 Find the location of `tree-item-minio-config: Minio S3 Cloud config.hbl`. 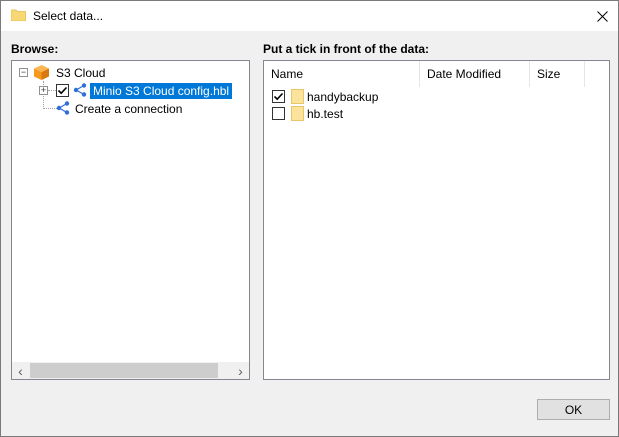

tree-item-minio-config: Minio S3 Cloud config.hbl is located at coordinates (161, 91).